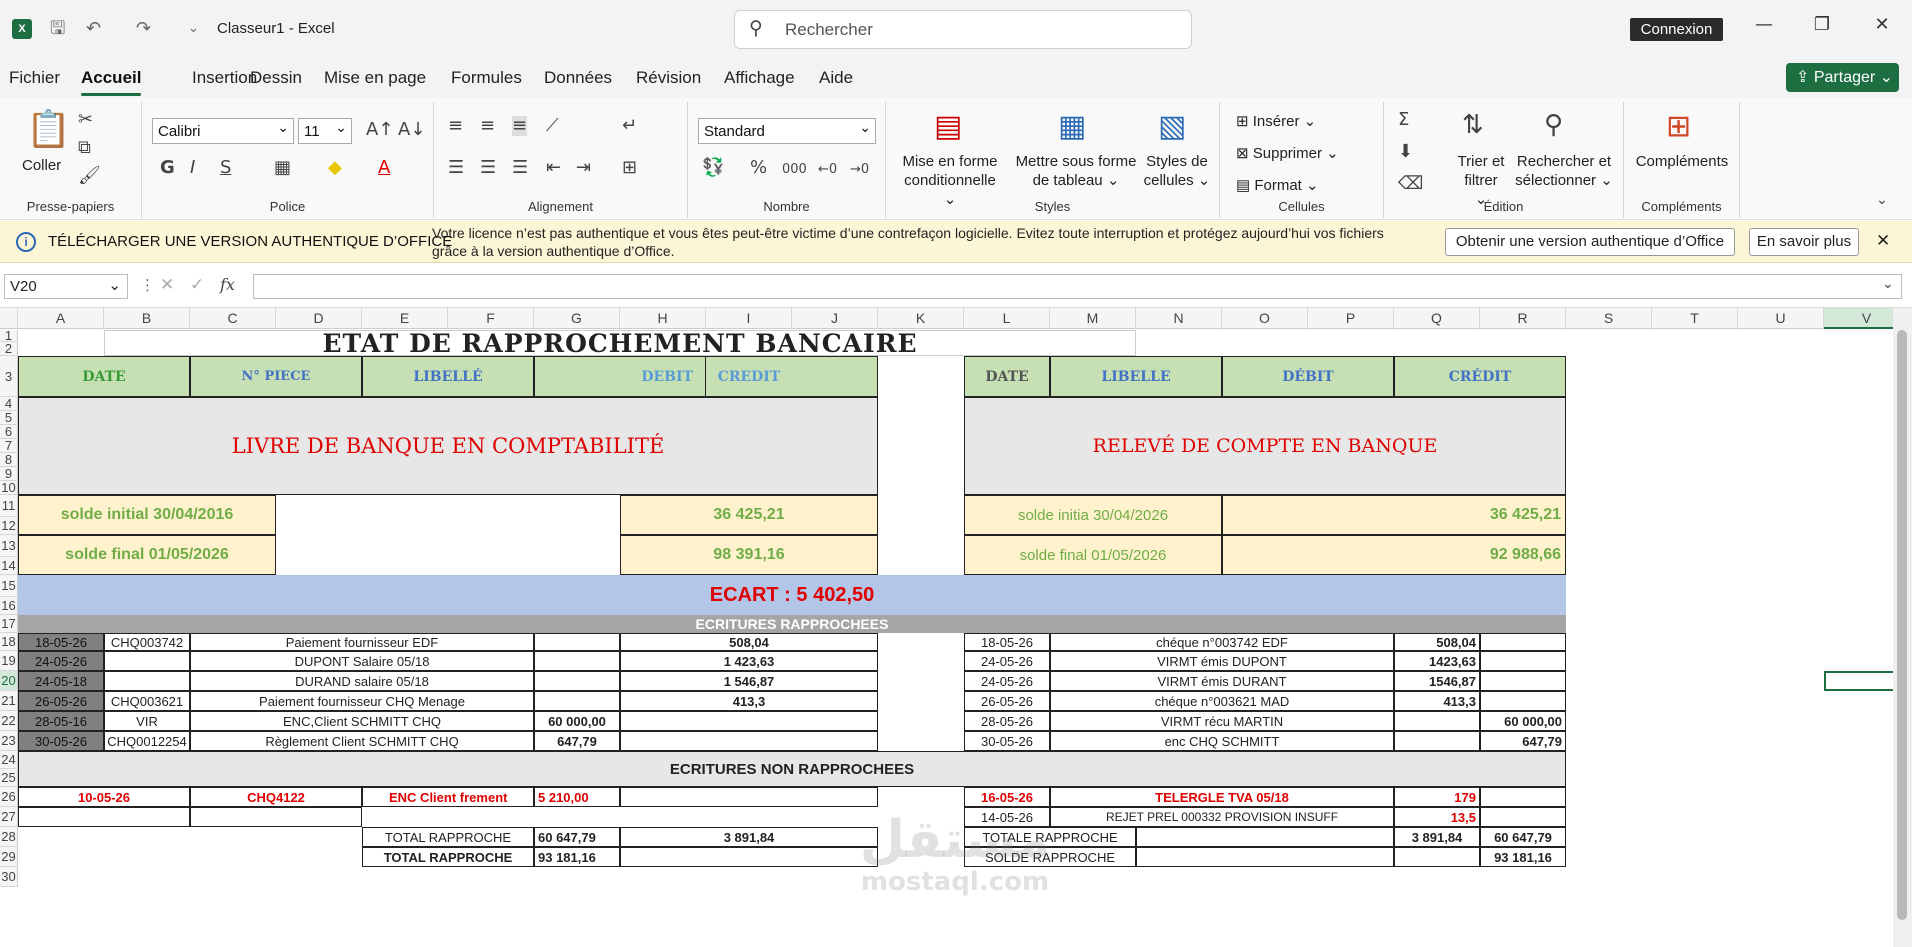 Image resolution: width=1912 pixels, height=947 pixels. What do you see at coordinates (553, 168) in the screenshot?
I see `decrease-indent-icon: ⇤` at bounding box center [553, 168].